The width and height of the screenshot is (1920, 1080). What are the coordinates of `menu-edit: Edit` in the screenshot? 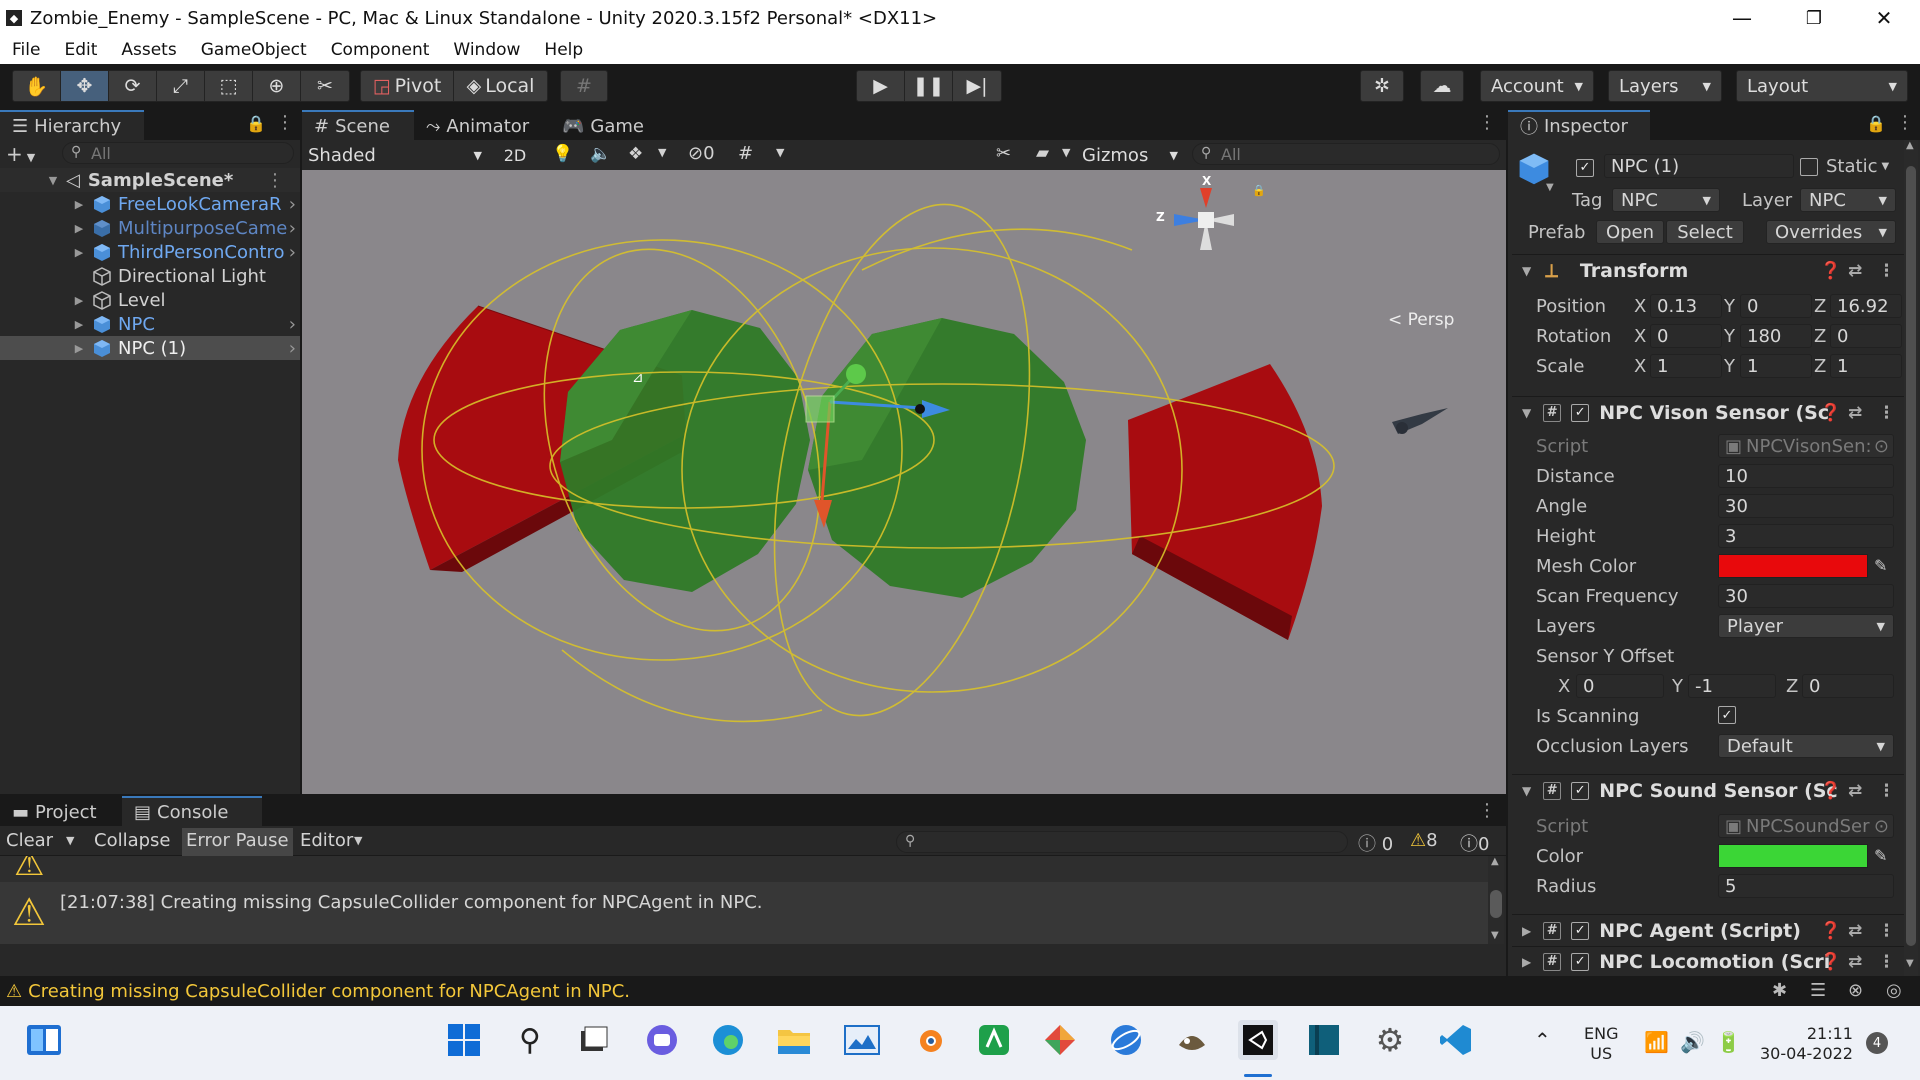 It's located at (80, 50).